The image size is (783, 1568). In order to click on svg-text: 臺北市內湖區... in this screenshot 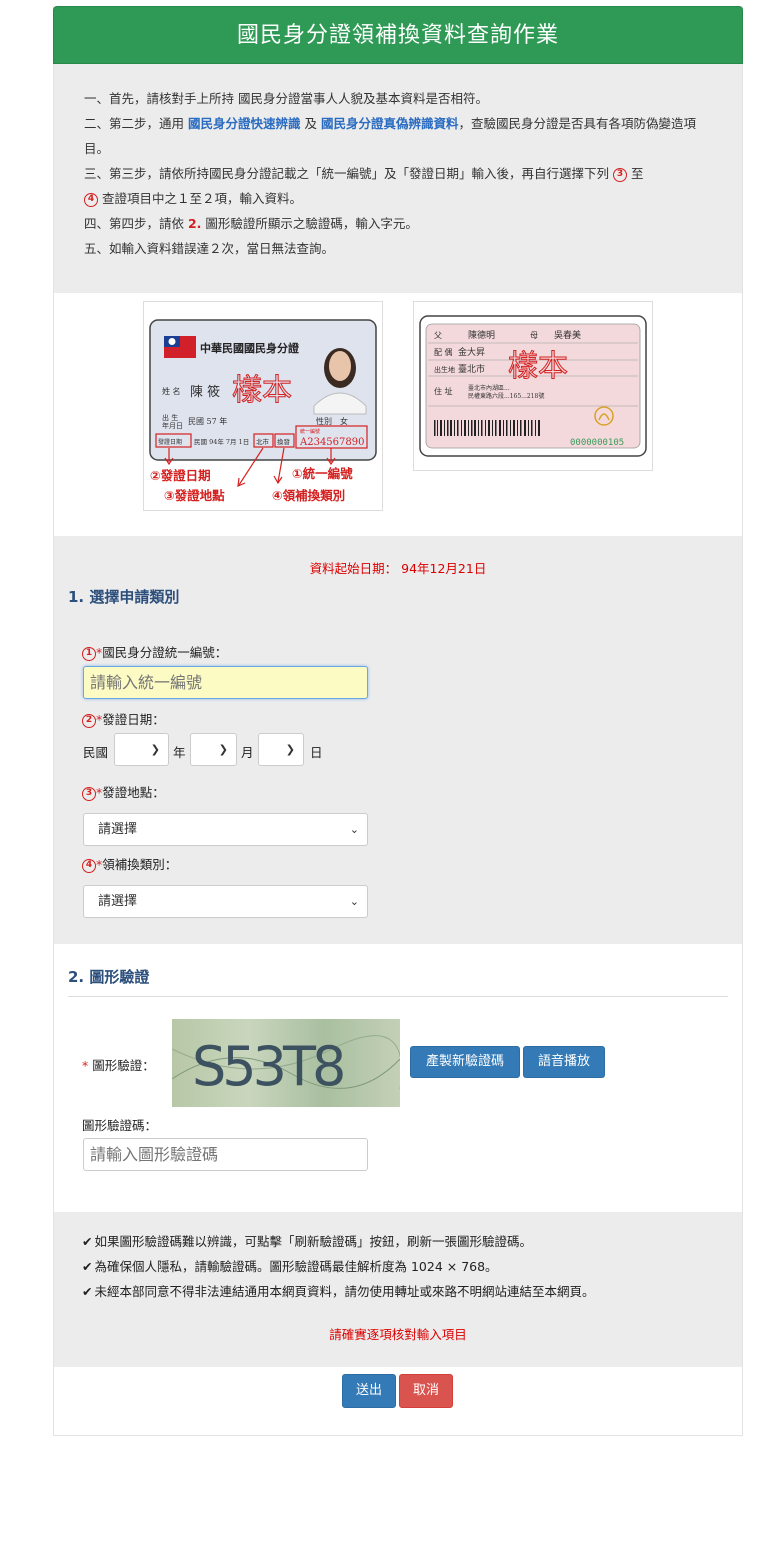, I will do `click(489, 388)`.